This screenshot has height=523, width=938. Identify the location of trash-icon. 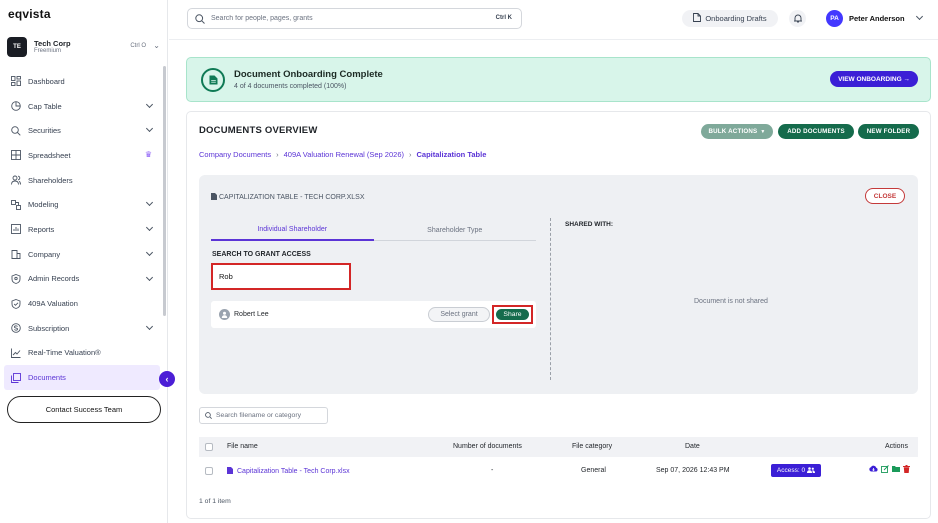
(906, 468).